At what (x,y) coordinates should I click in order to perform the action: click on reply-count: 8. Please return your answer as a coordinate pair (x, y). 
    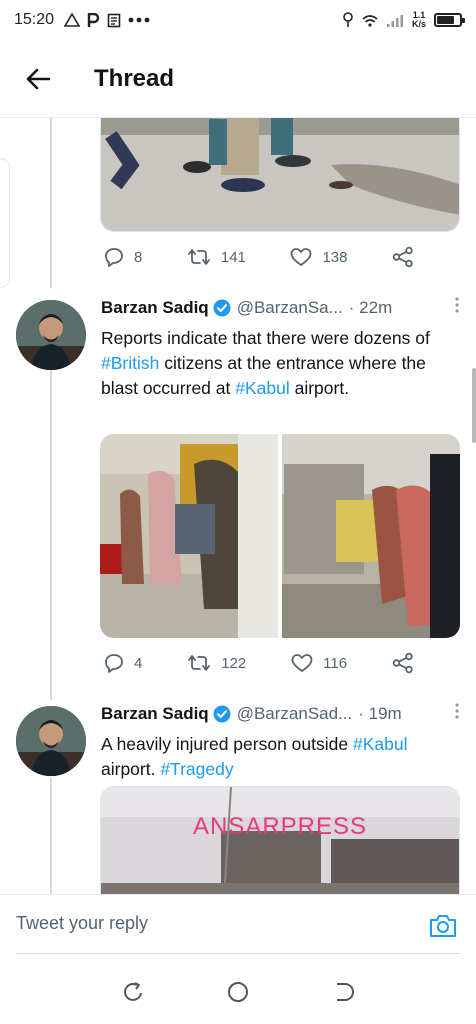
    Looking at the image, I should click on (138, 257).